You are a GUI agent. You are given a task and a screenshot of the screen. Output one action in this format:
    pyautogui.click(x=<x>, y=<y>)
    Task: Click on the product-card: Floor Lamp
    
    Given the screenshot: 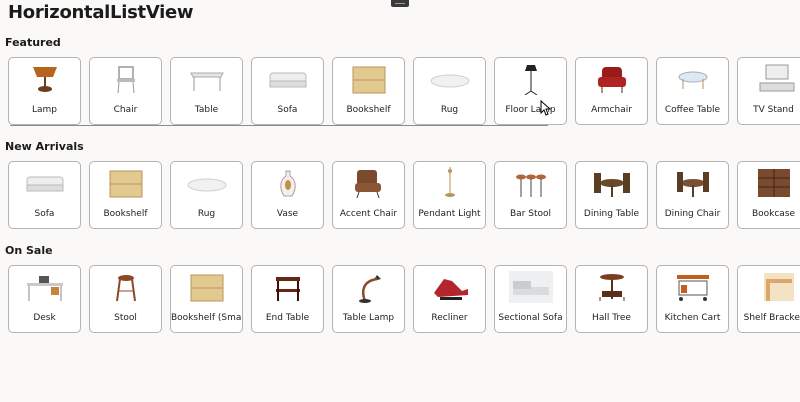 What is the action you would take?
    pyautogui.click(x=530, y=91)
    